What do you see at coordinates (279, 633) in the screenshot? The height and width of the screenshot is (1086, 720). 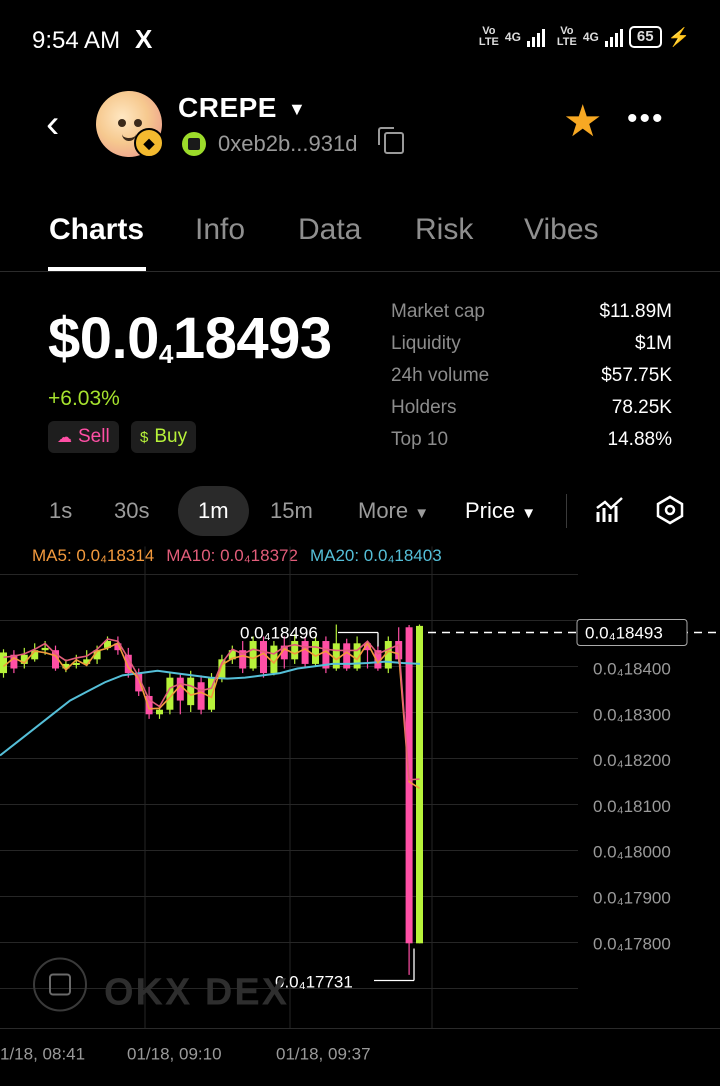 I see `high-label: 0.0₄18496` at bounding box center [279, 633].